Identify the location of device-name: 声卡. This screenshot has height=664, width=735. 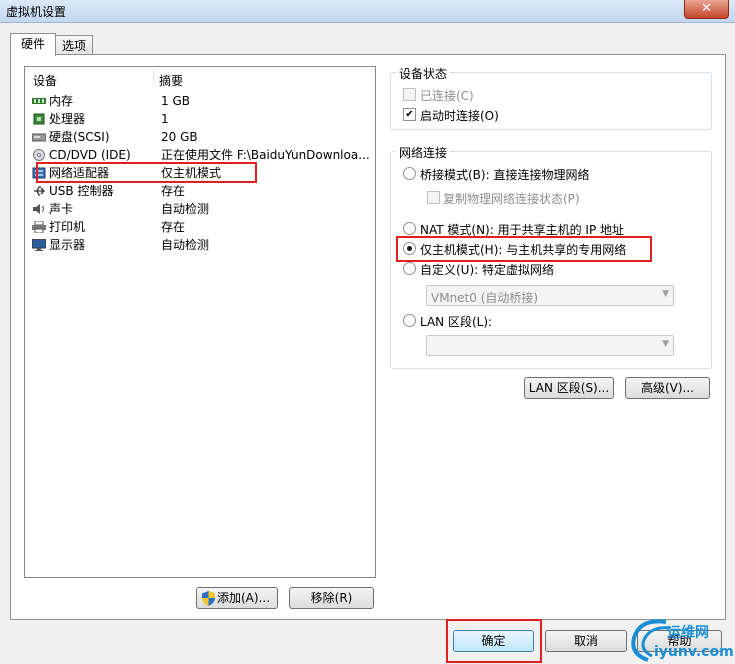
(61, 209).